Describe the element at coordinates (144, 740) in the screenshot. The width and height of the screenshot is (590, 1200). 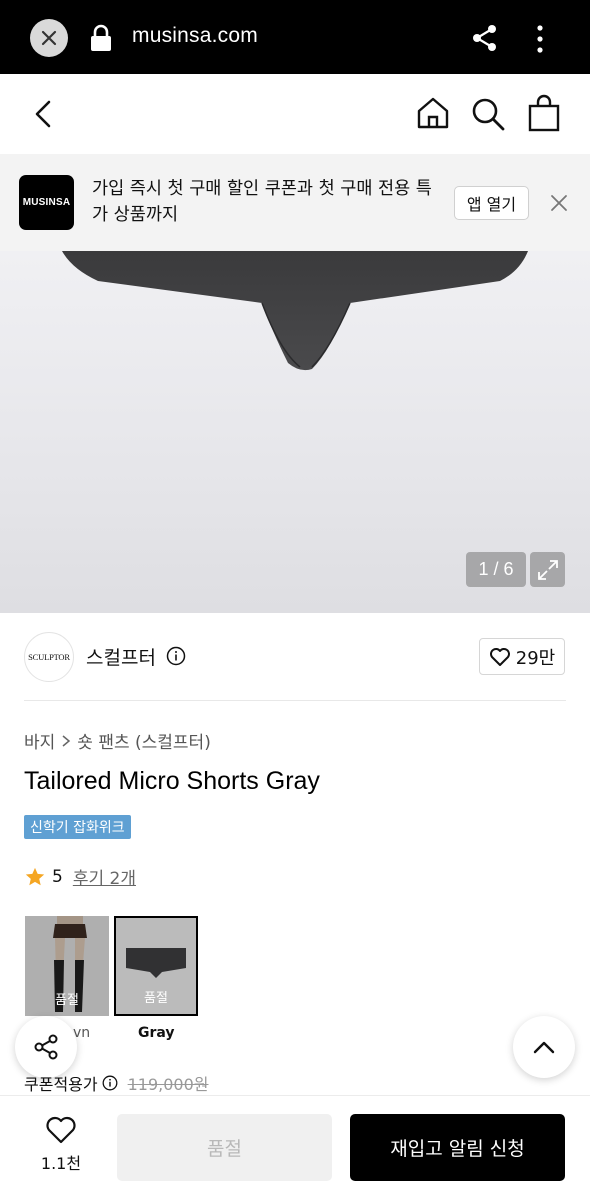
I see `breadcrumb-subcategory: 숏 팬츠 (스컬프터)` at that location.